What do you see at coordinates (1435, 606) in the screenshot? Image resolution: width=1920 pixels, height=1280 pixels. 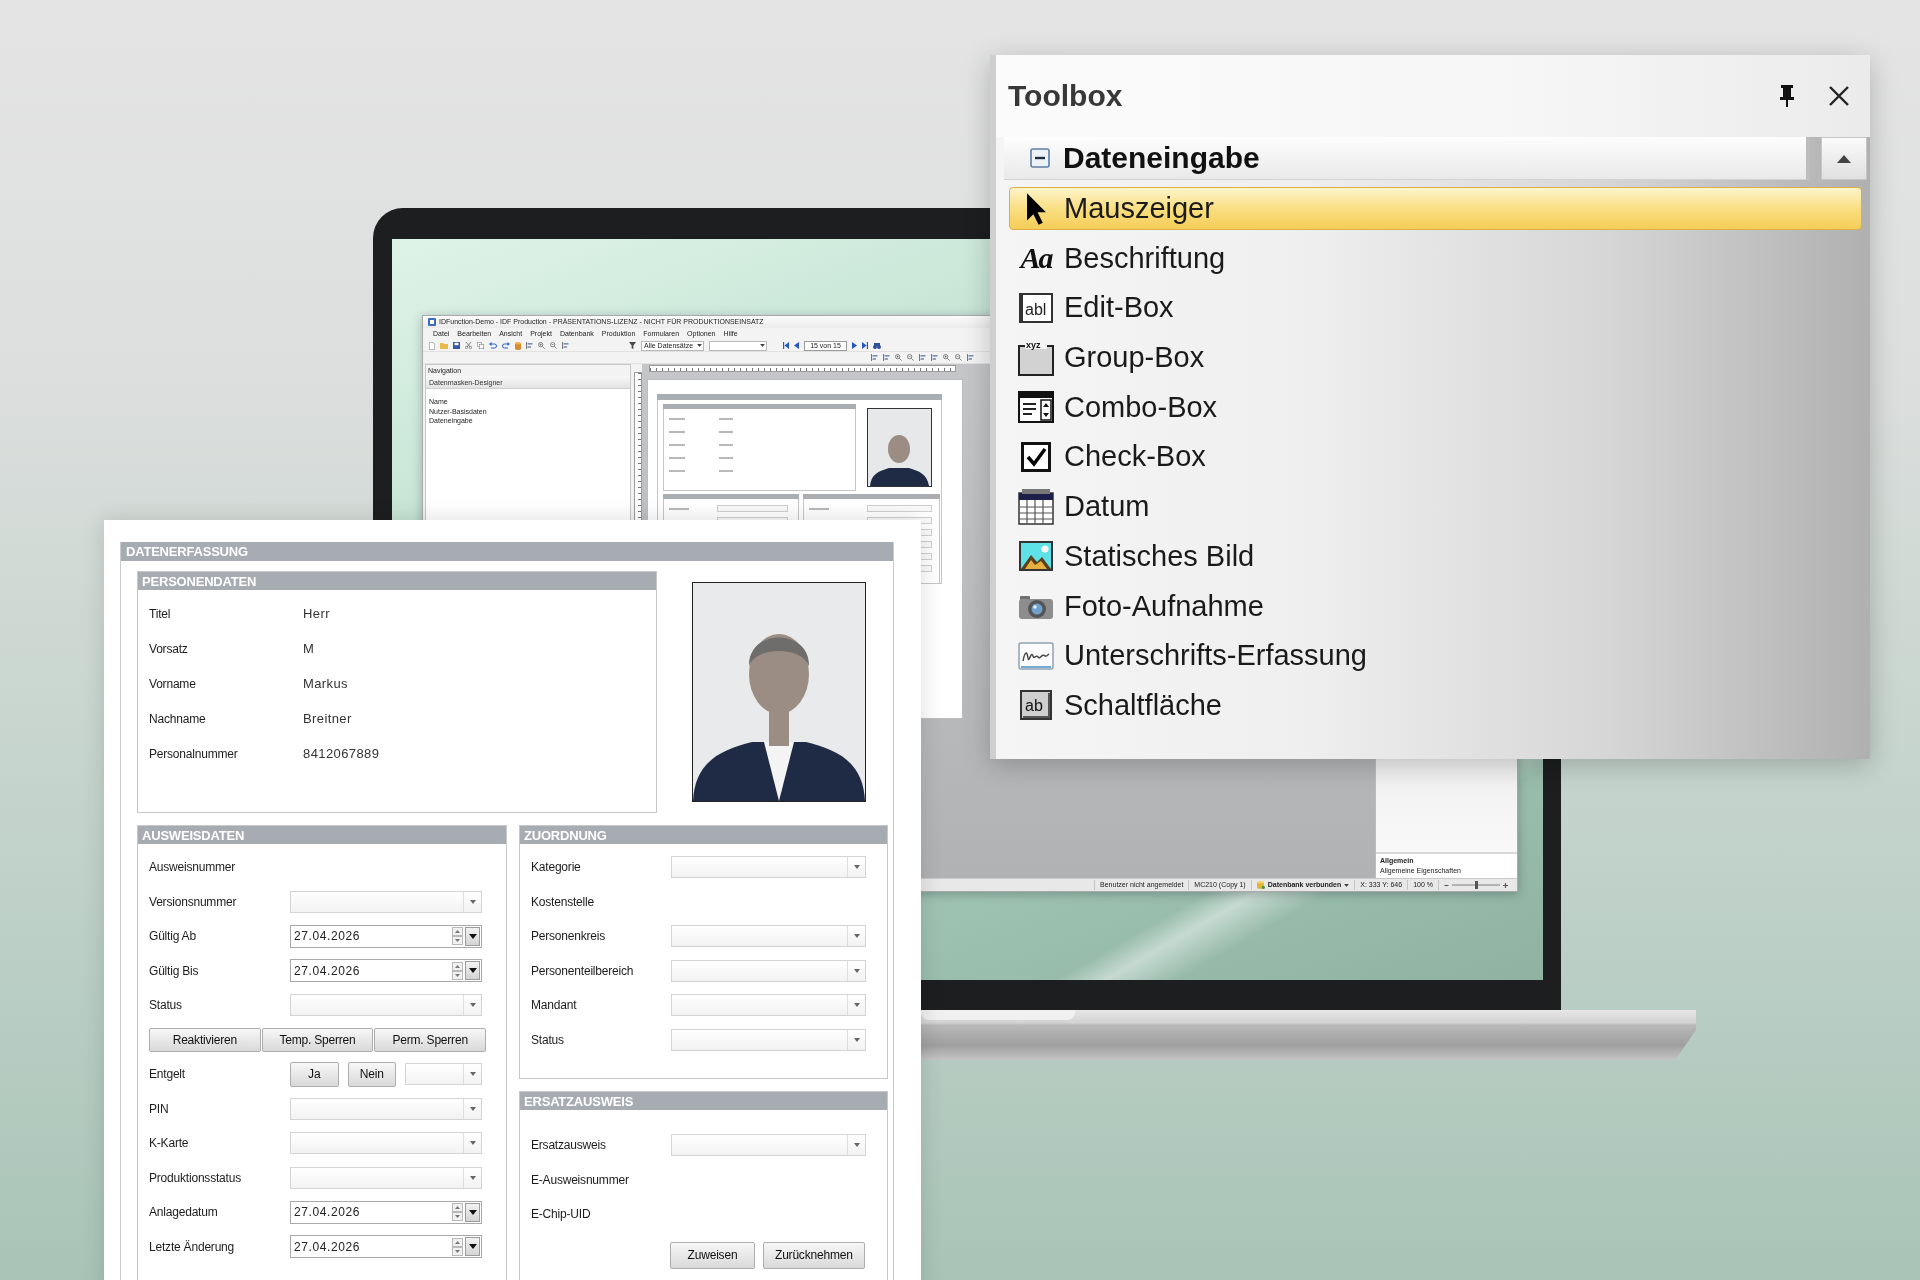 I see `toolbox-item: Foto-Aufnahme` at bounding box center [1435, 606].